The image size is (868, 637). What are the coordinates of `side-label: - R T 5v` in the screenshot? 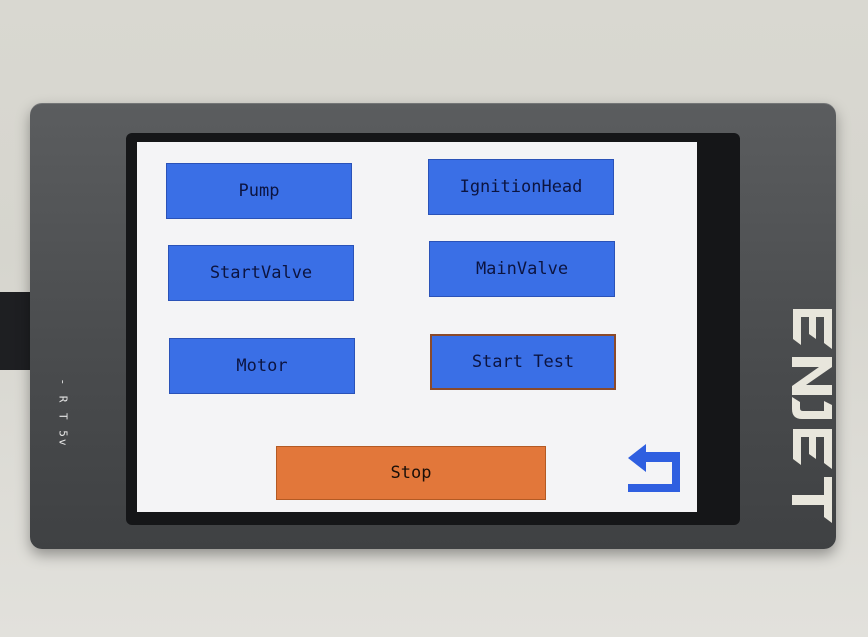 It's located at (63, 413).